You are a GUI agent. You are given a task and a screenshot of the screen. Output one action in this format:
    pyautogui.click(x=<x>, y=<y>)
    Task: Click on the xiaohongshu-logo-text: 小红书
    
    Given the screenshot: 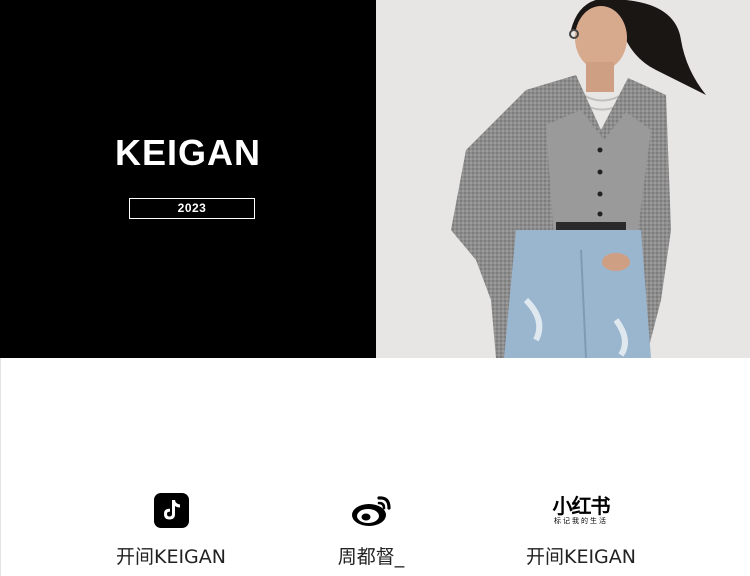 What is the action you would take?
    pyautogui.click(x=581, y=505)
    